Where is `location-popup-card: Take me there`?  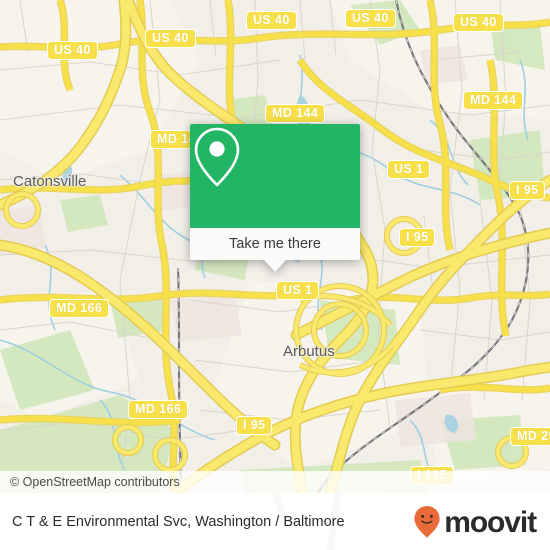 location-popup-card: Take me there is located at coordinates (275, 198).